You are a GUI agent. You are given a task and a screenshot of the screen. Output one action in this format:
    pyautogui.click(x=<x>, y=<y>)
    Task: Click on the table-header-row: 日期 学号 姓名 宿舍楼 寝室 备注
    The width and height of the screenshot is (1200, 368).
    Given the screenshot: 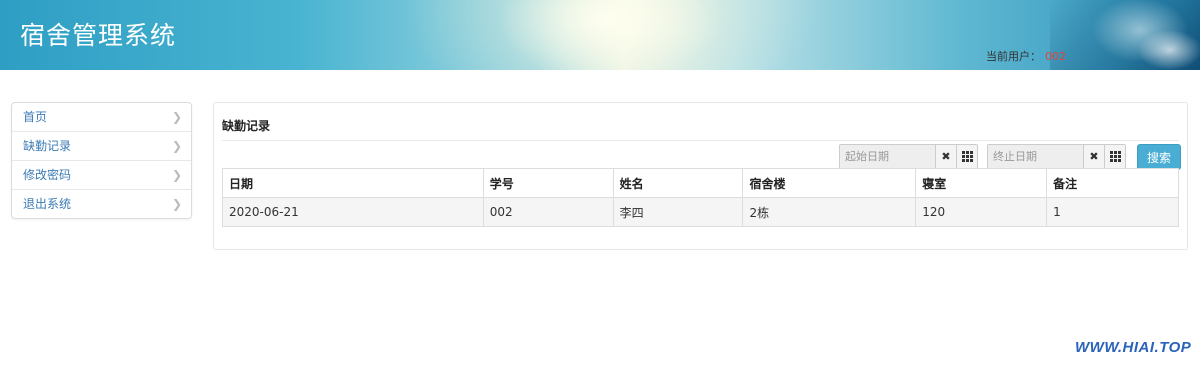 What is the action you would take?
    pyautogui.click(x=700, y=183)
    